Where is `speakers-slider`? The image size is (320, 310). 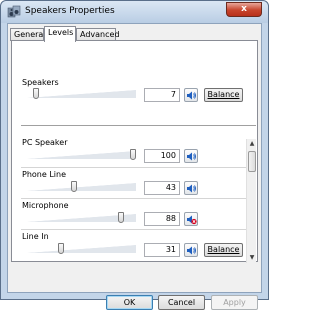 speakers-slider is located at coordinates (81, 94).